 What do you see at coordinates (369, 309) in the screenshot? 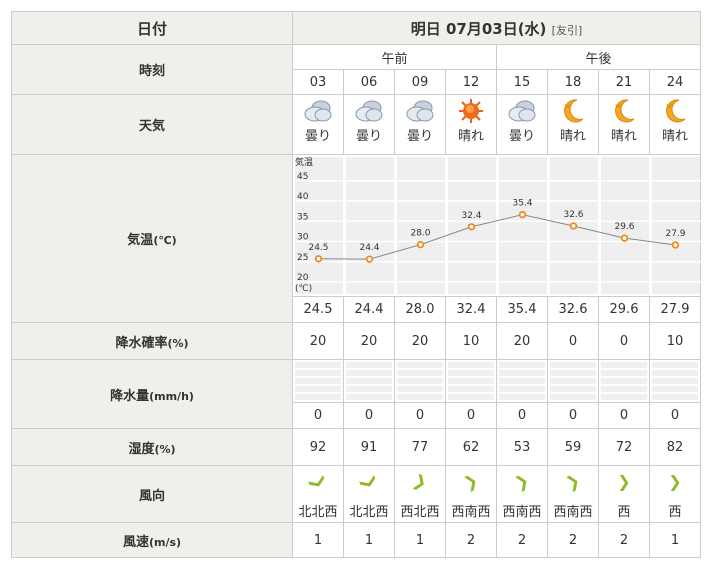
I see `temp-cell: 24.4` at bounding box center [369, 309].